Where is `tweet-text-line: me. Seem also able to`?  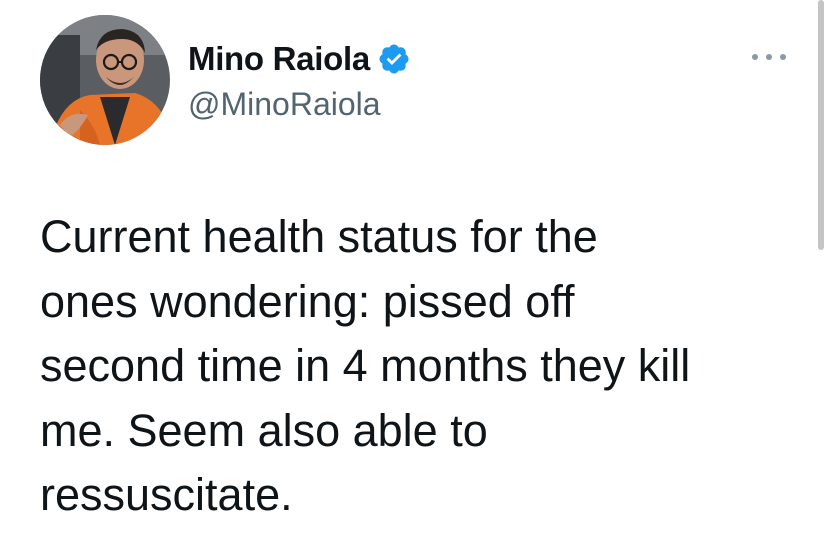 tweet-text-line: me. Seem also able to is located at coordinates (264, 430).